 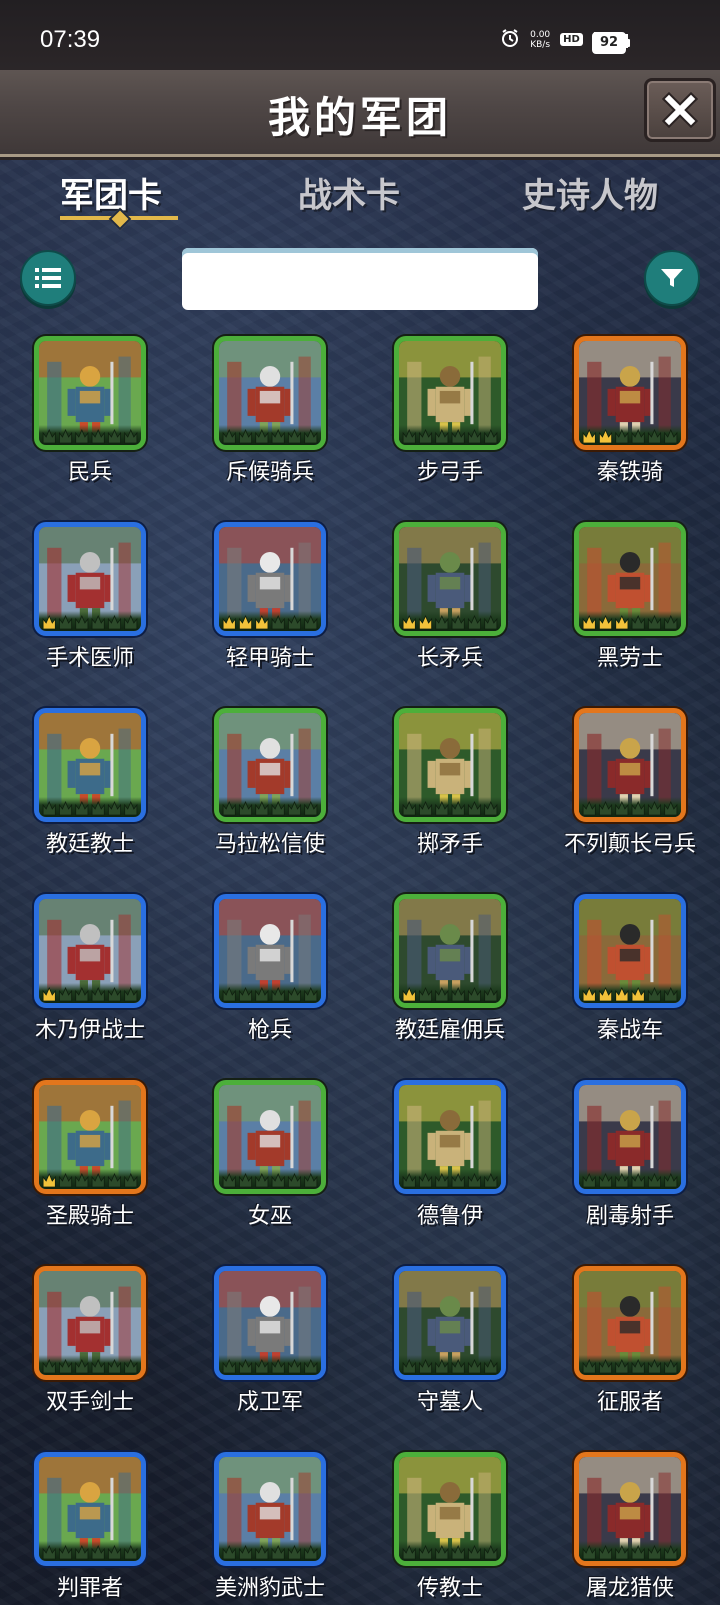 What do you see at coordinates (449, 1030) in the screenshot?
I see `card-name-label: 教廷雇佣兵` at bounding box center [449, 1030].